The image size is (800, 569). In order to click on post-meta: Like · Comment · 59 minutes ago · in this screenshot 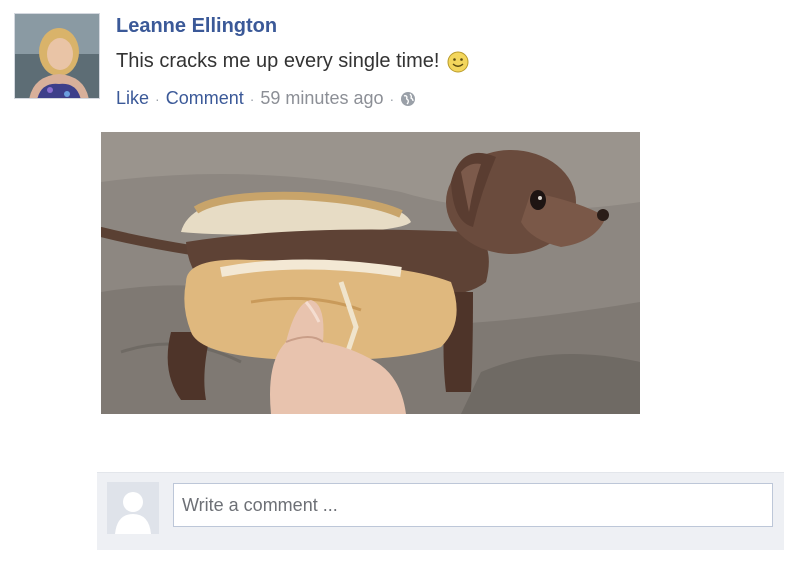, I will do `click(266, 98)`.